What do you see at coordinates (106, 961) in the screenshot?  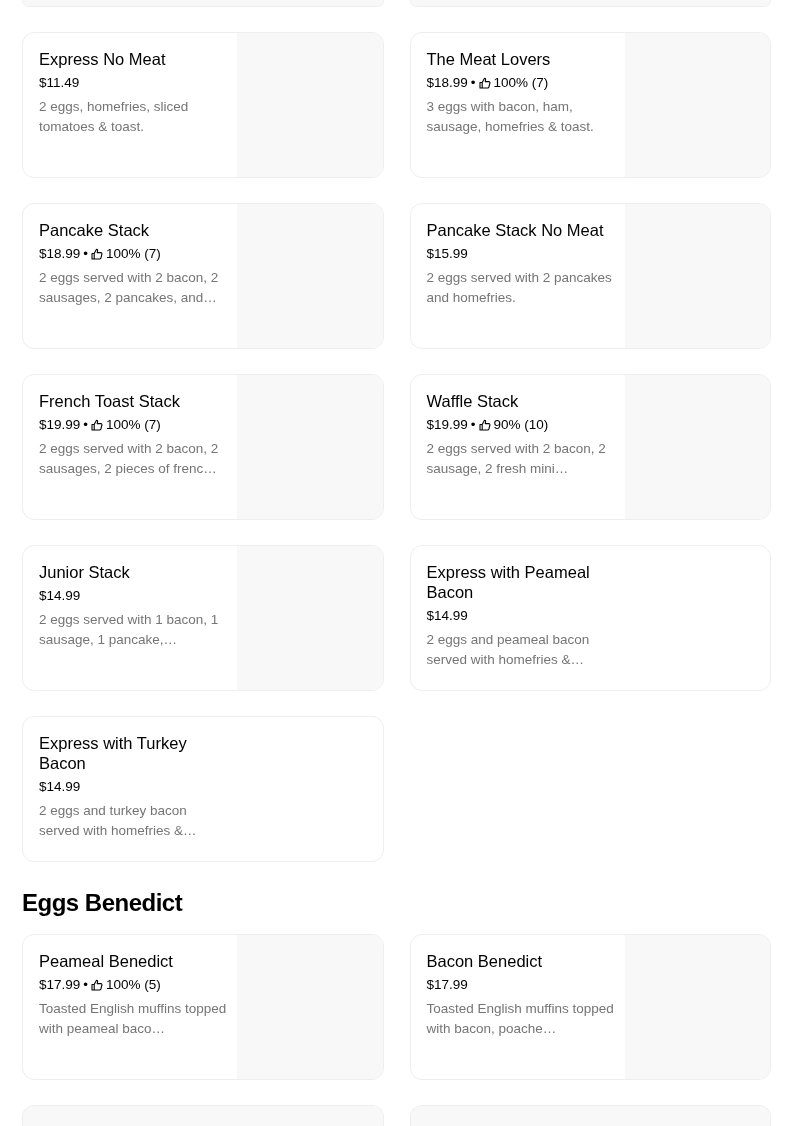 I see `item-name: Peameal Benedict` at bounding box center [106, 961].